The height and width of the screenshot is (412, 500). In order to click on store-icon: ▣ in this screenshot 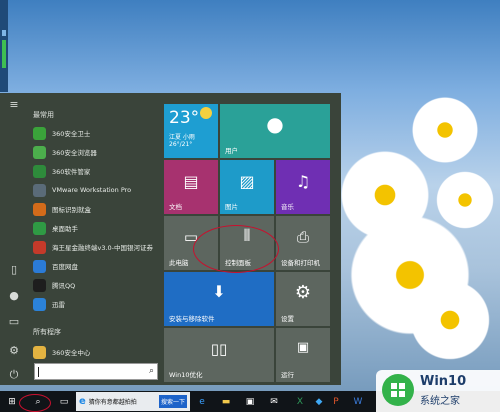, I will do `click(250, 401)`.